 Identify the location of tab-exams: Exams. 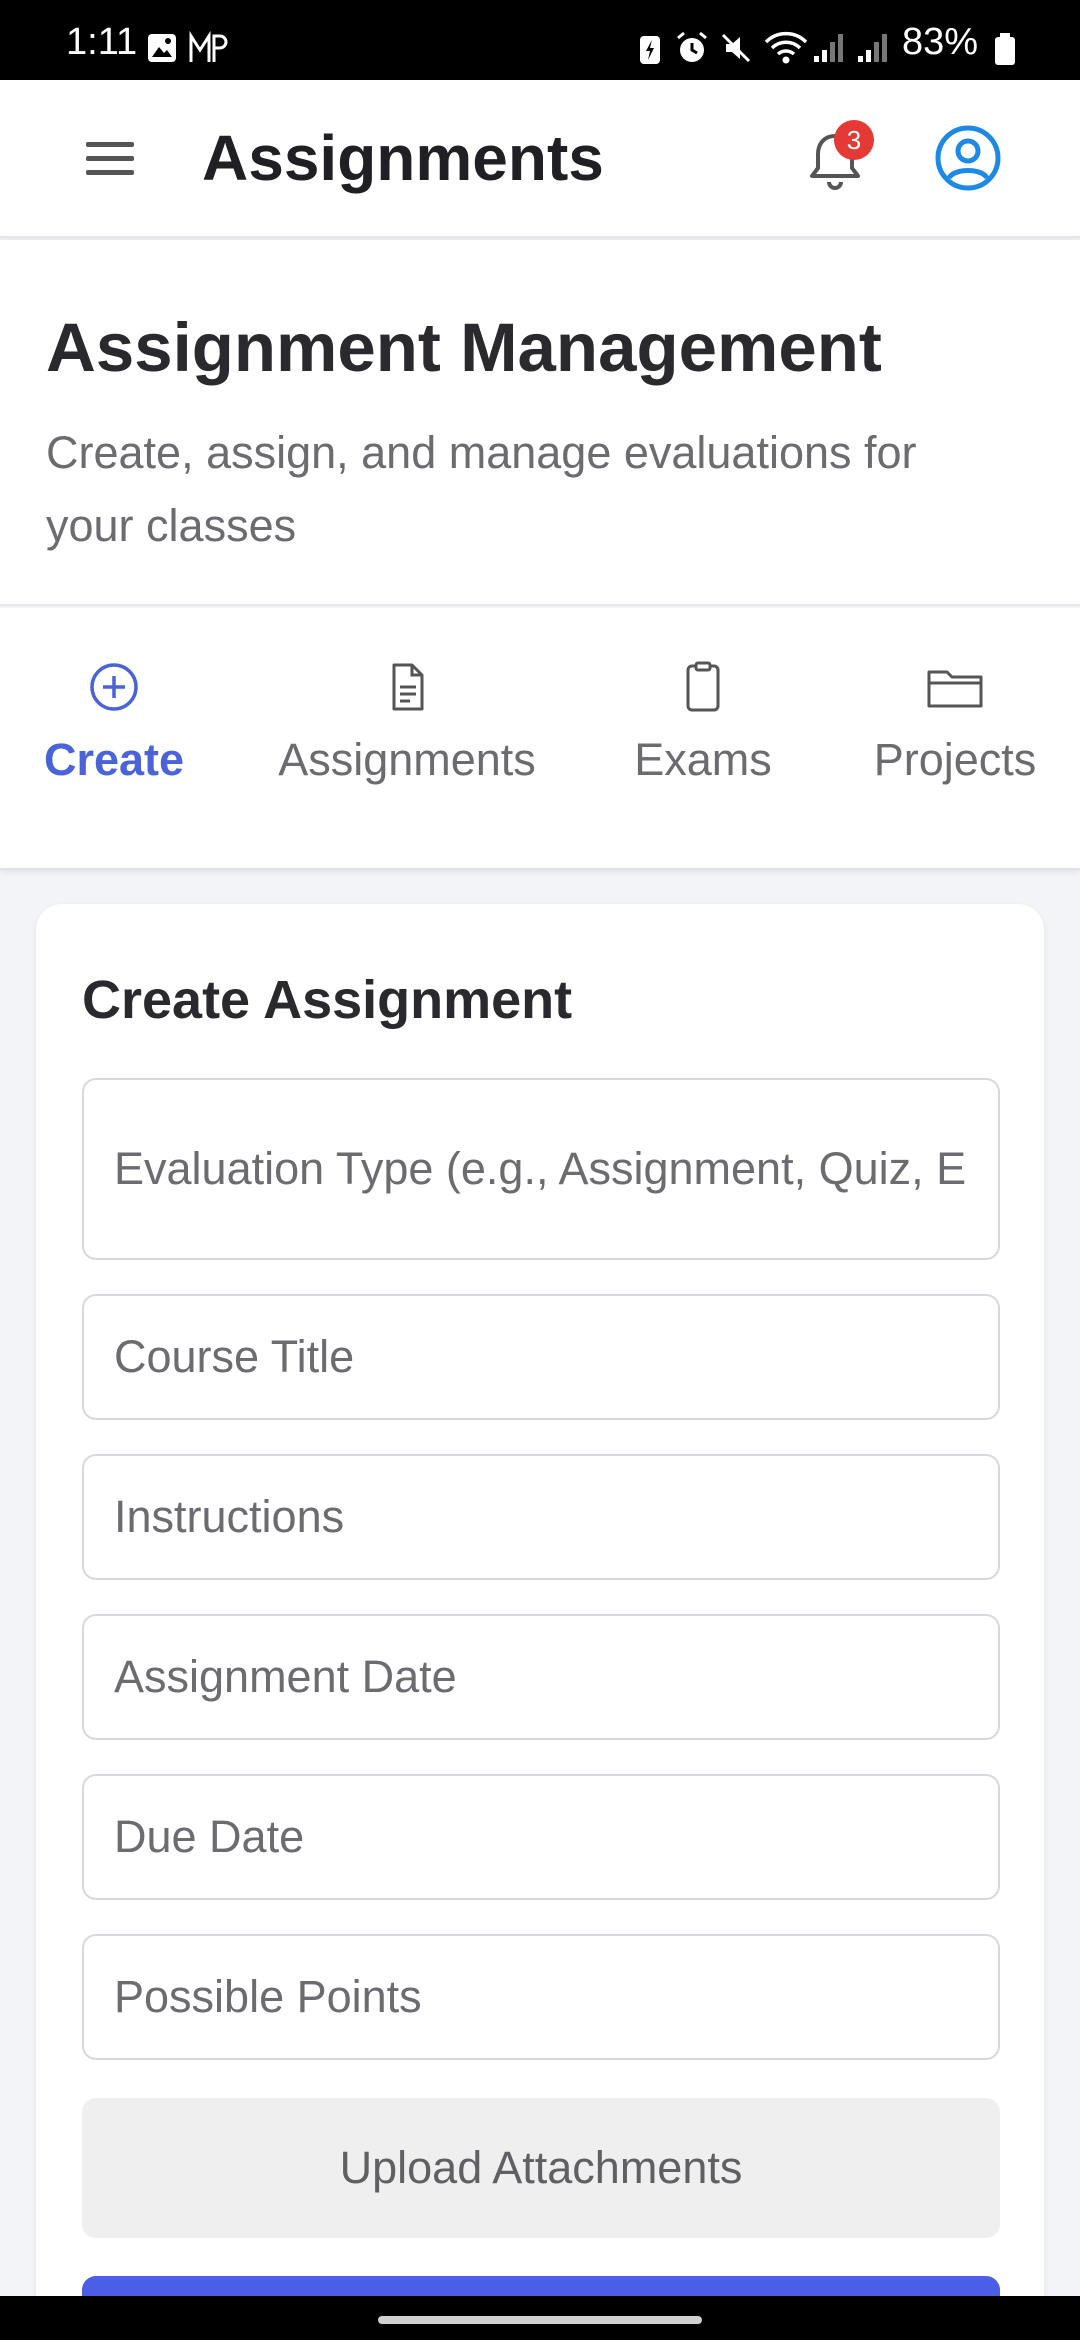
(703, 735).